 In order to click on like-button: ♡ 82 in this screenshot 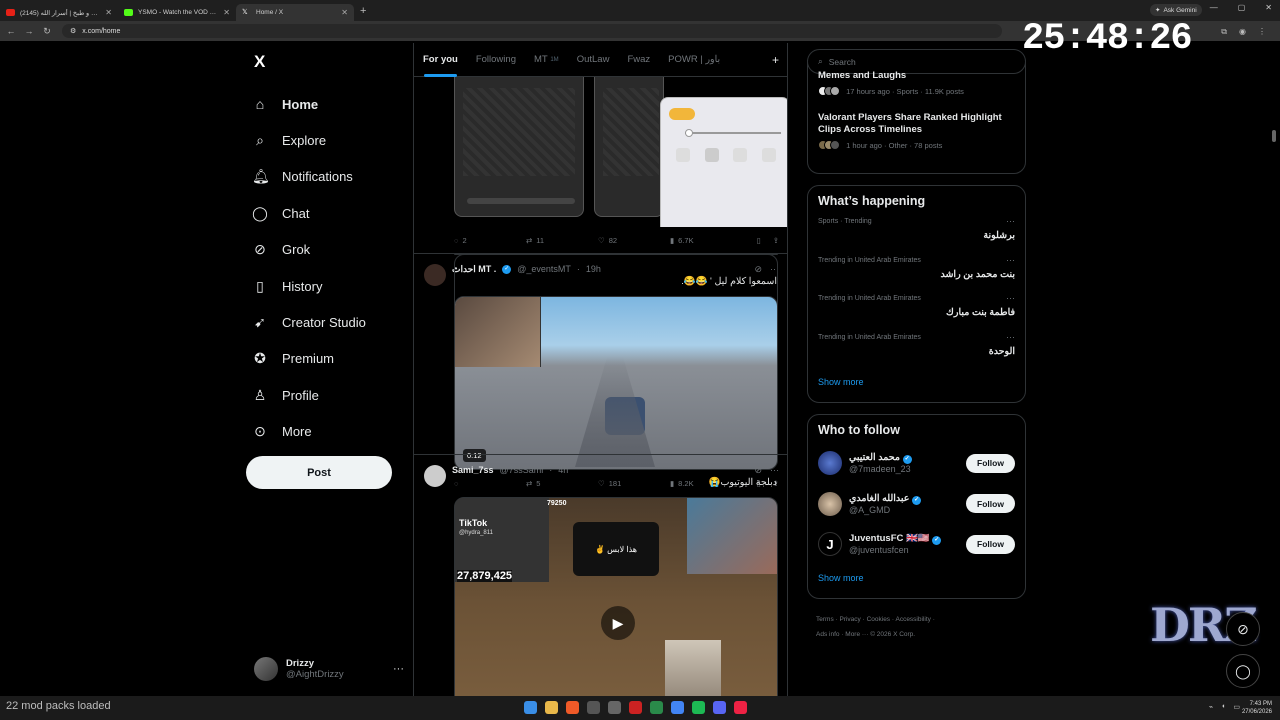, I will do `click(634, 240)`.